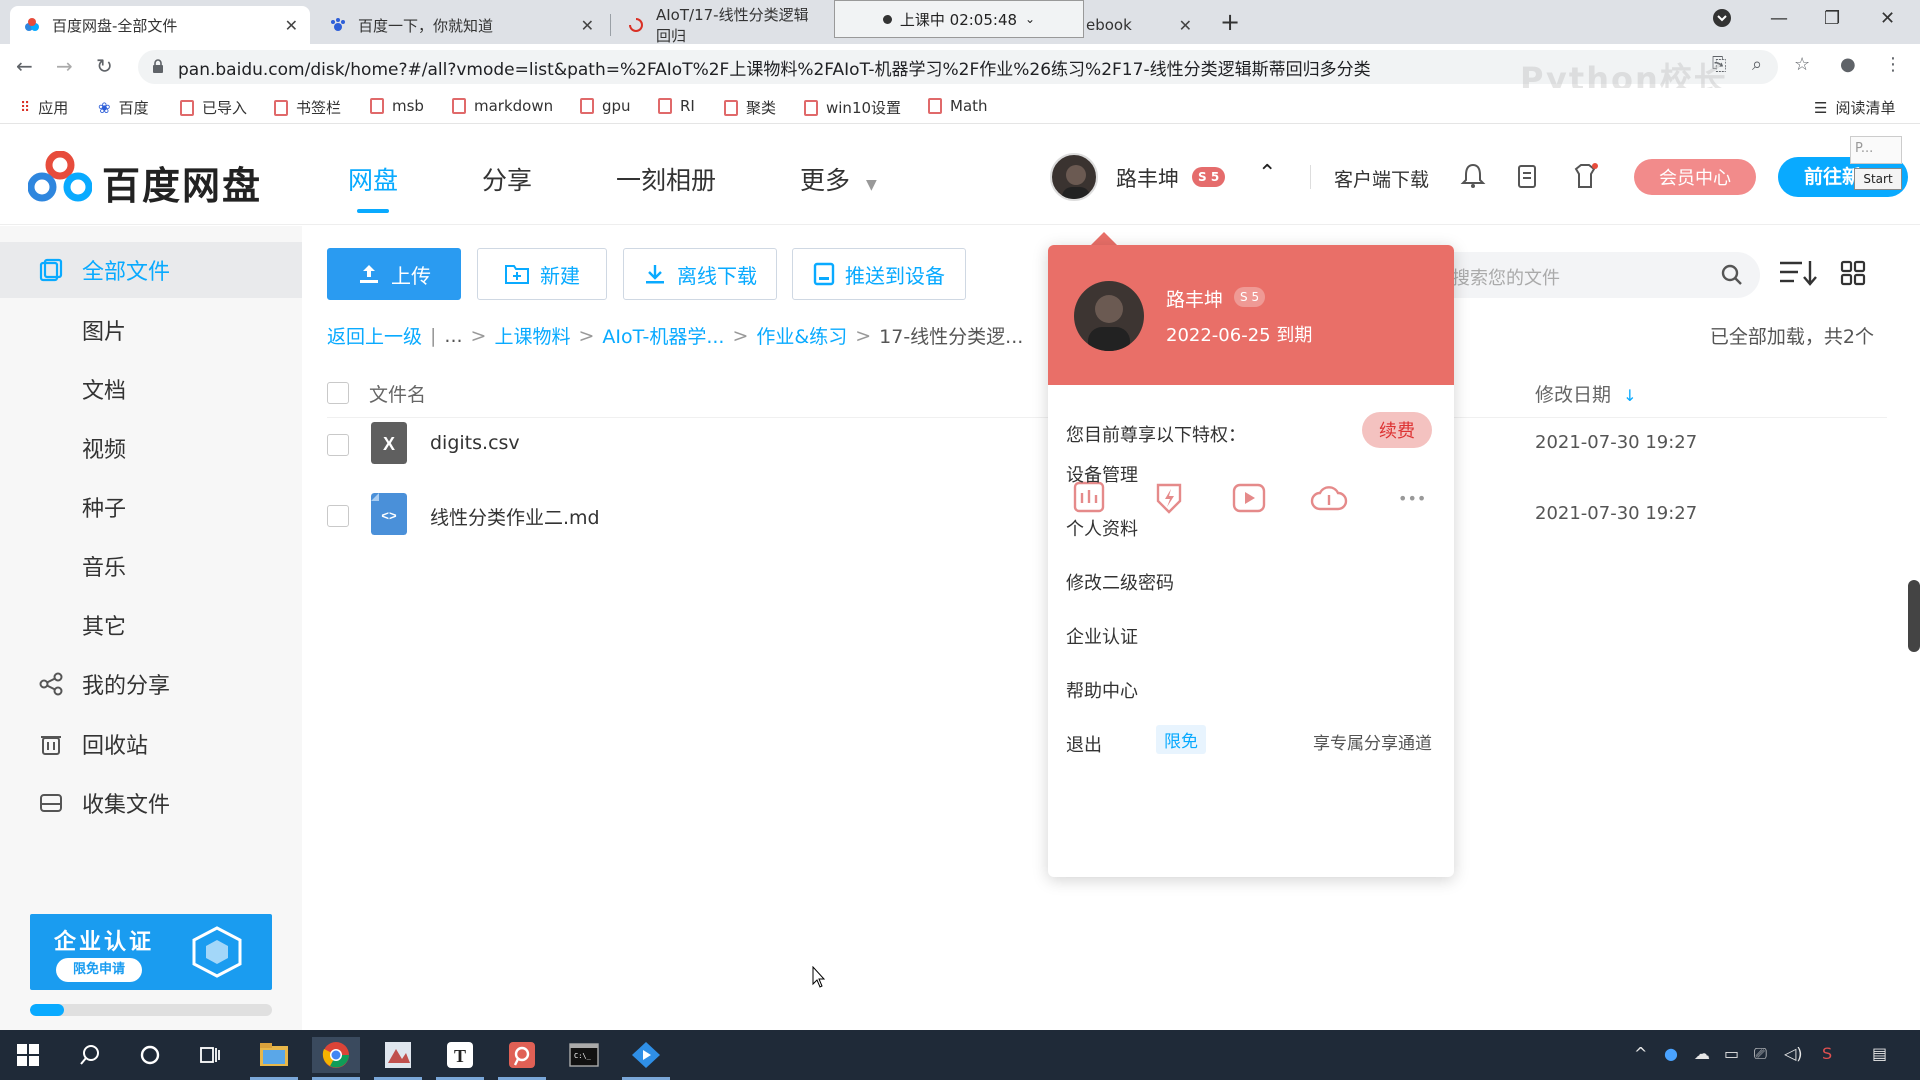 The height and width of the screenshot is (1080, 1920). I want to click on chrome-icon, so click(336, 1055).